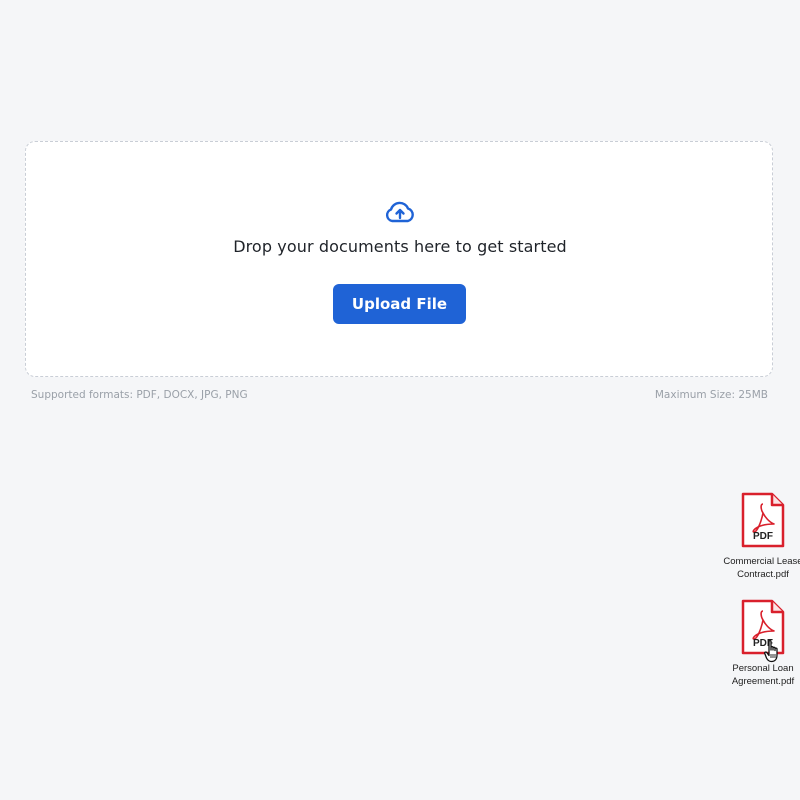 Image resolution: width=800 pixels, height=800 pixels. I want to click on file-name: Commercial Lease Contract.pdf, so click(761, 568).